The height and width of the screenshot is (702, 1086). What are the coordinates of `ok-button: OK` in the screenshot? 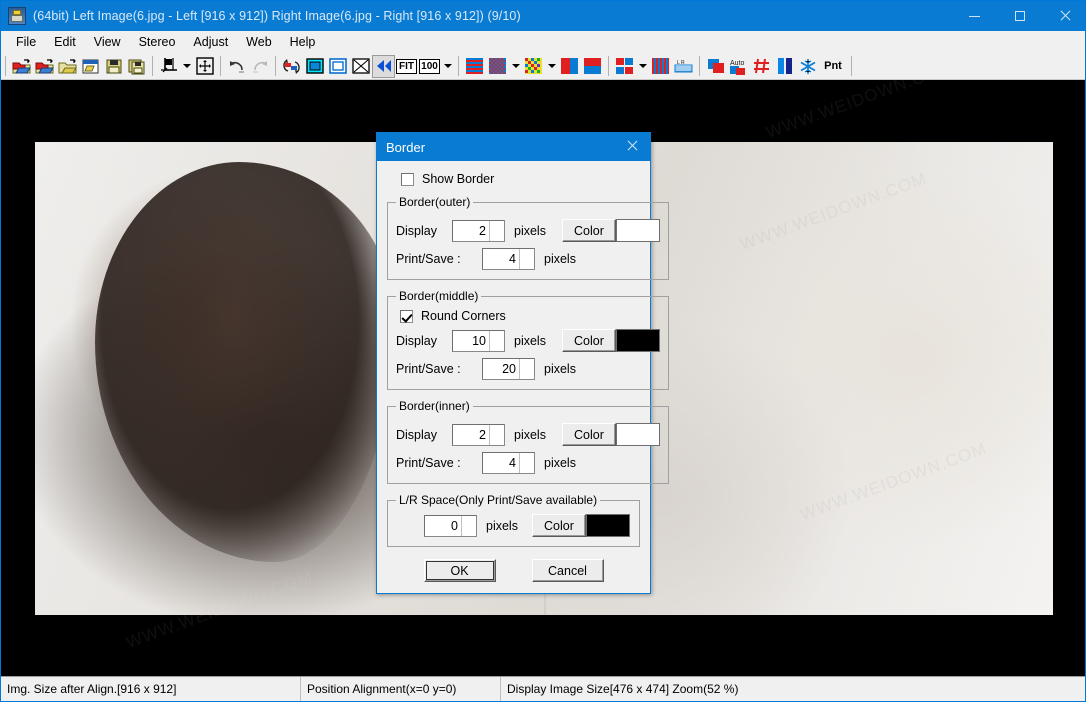 It's located at (459, 570).